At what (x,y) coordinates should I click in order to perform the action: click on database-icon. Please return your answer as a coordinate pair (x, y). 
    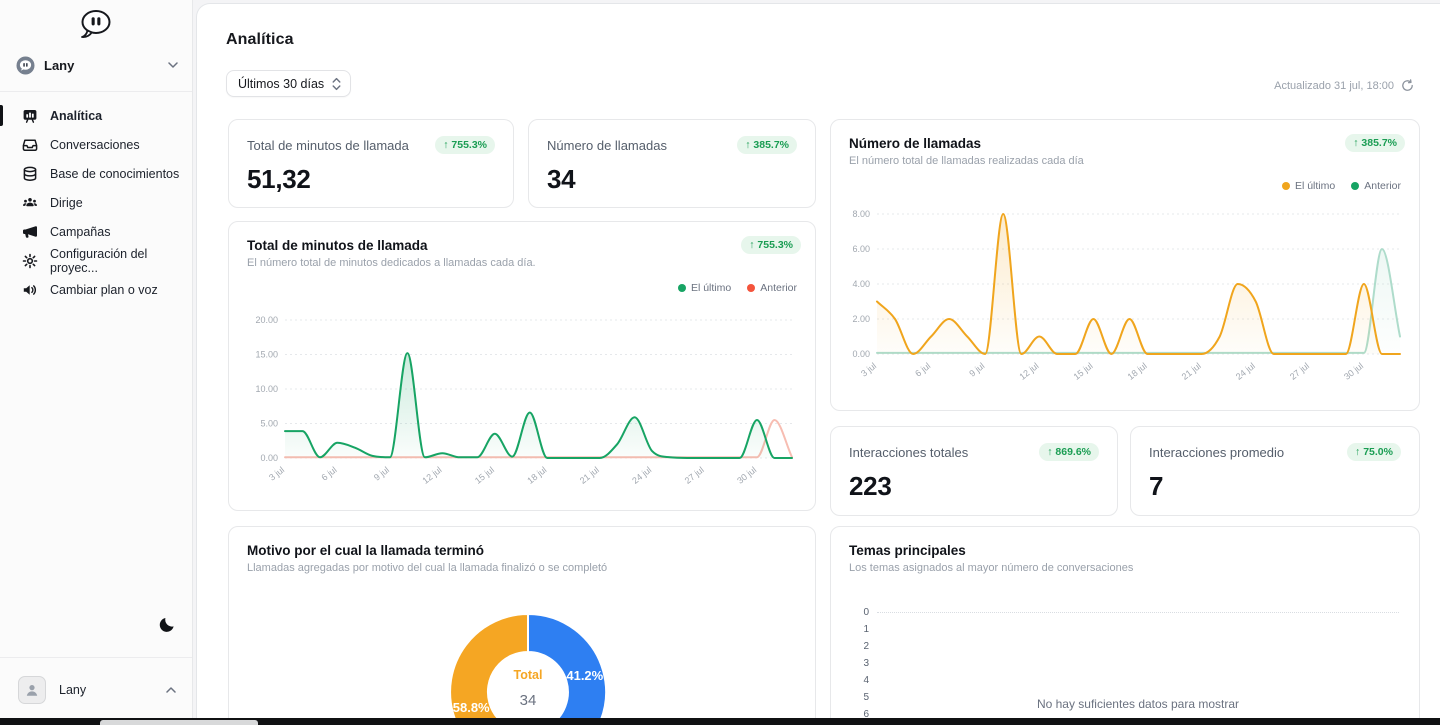
    Looking at the image, I should click on (30, 174).